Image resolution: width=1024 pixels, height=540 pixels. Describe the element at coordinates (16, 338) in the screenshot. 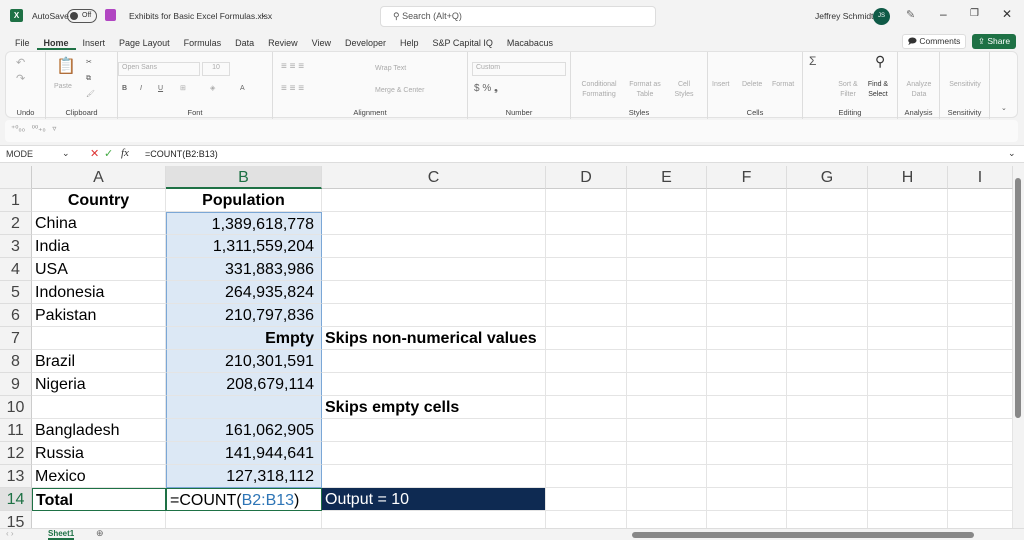

I see `row-header: 7` at that location.